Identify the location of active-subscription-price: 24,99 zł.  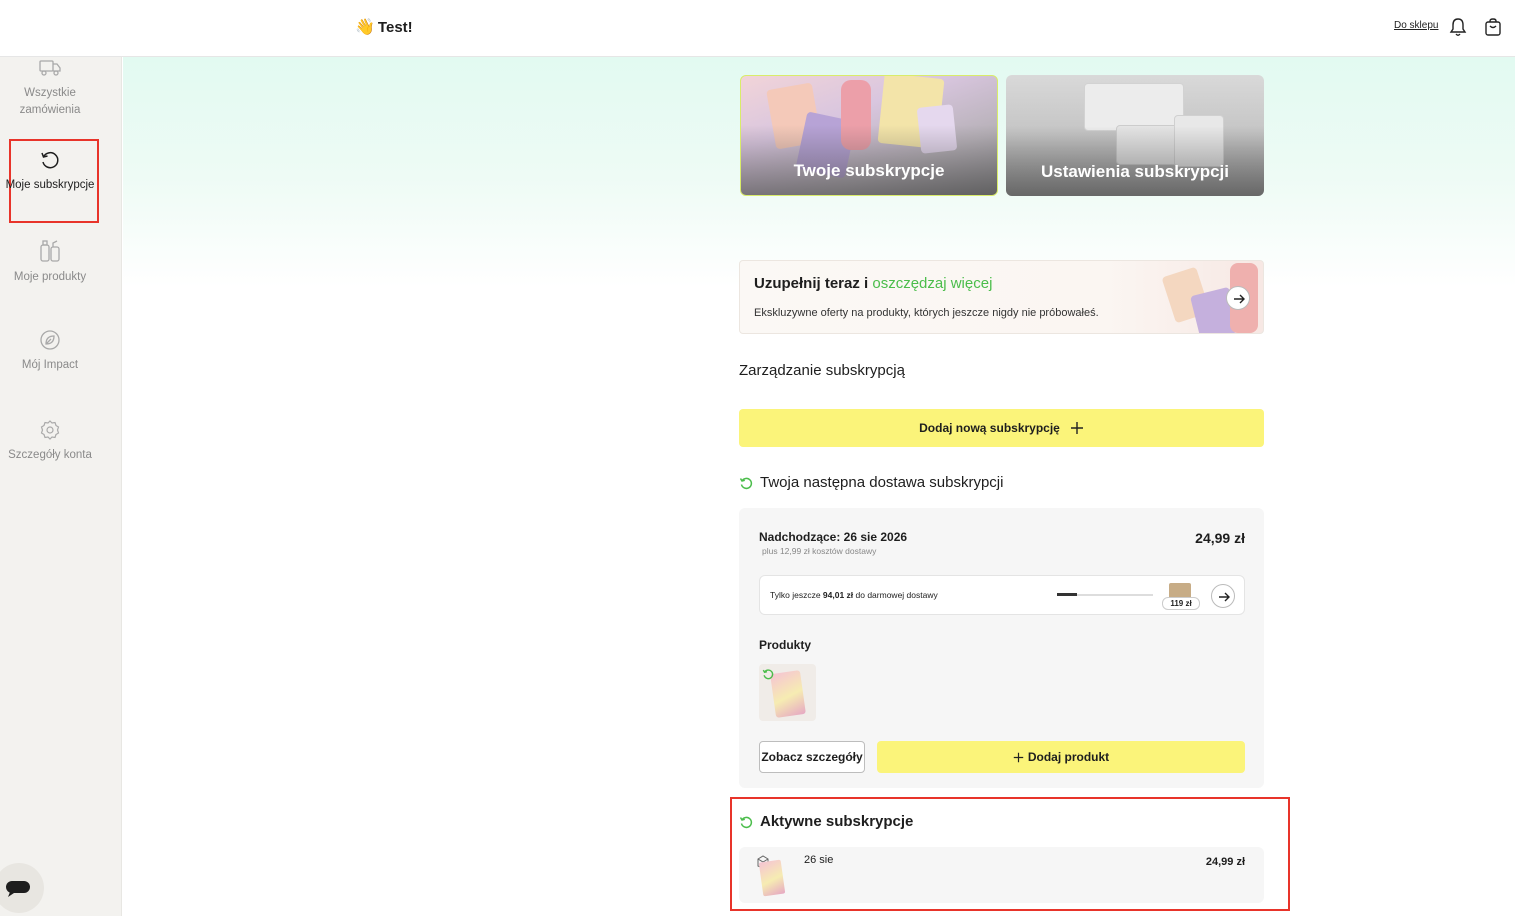
(1225, 862).